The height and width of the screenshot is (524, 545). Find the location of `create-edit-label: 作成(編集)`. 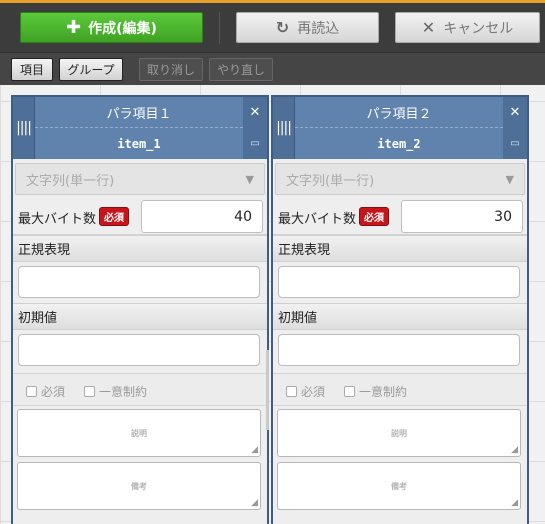

create-edit-label: 作成(編集) is located at coordinates (122, 28).